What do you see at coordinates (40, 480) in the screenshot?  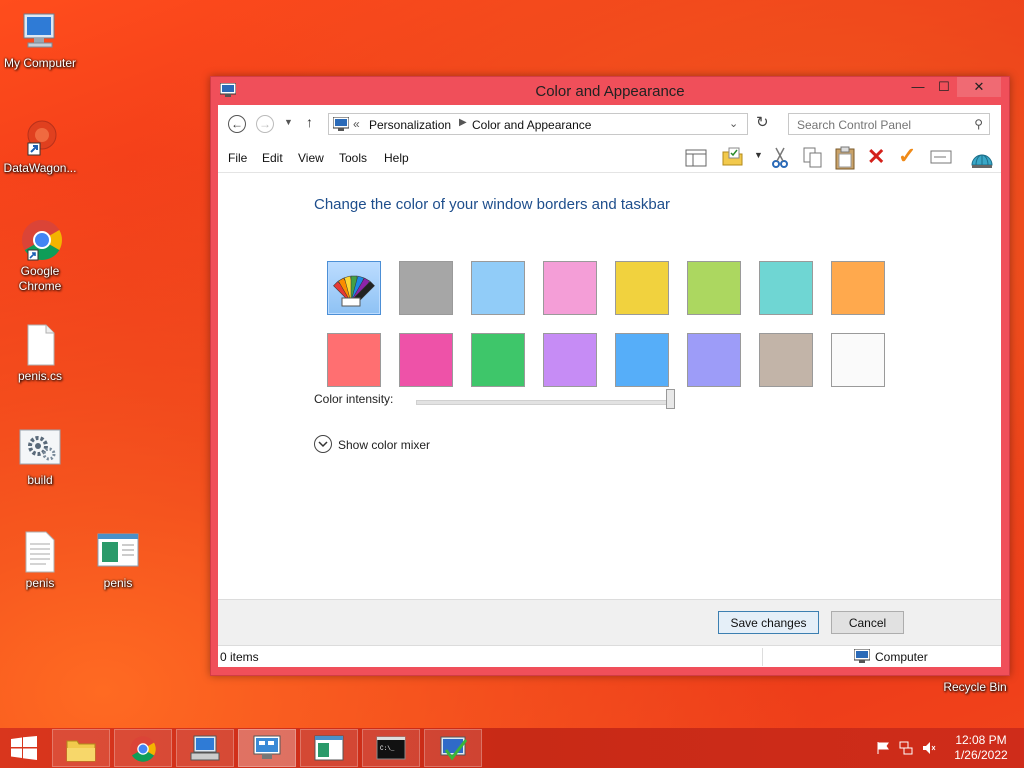 I see `desktop-icon-label: build` at bounding box center [40, 480].